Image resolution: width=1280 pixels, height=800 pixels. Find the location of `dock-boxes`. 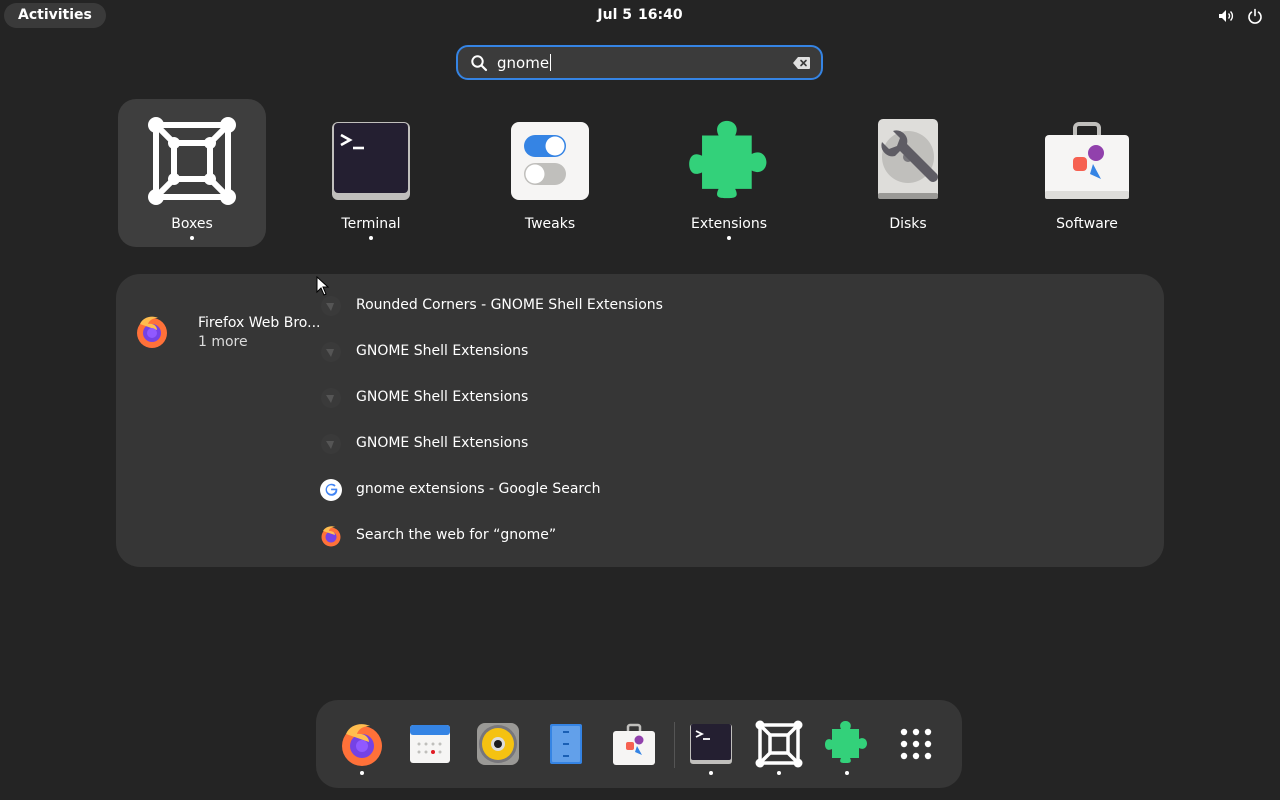

dock-boxes is located at coordinates (779, 747).